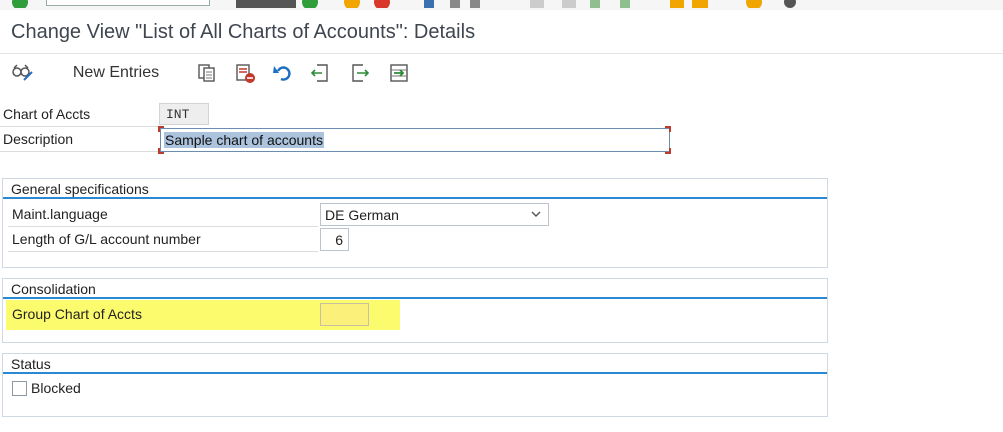 Image resolution: width=1003 pixels, height=432 pixels. What do you see at coordinates (266, 4) in the screenshot?
I see `save-icon` at bounding box center [266, 4].